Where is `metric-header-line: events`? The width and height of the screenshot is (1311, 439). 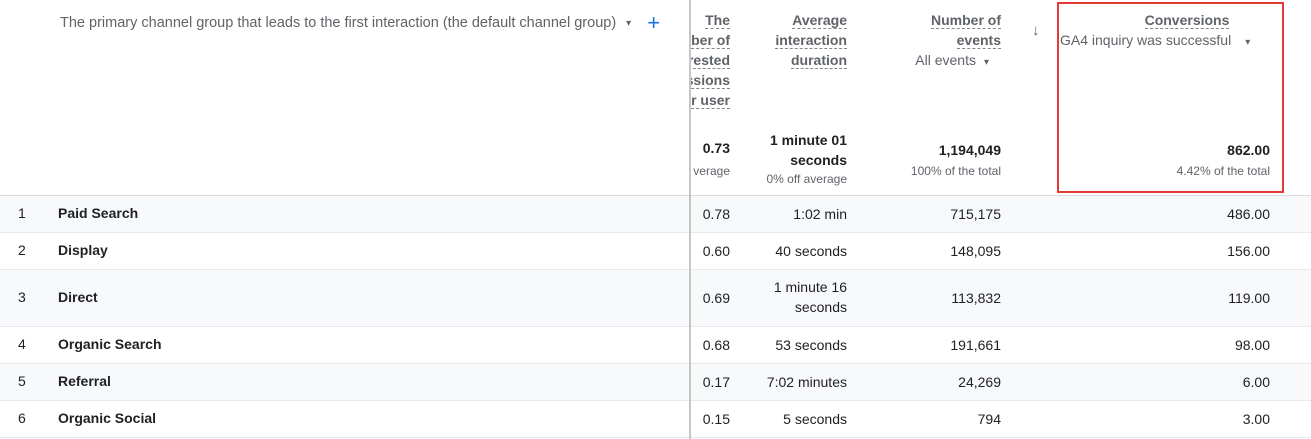
metric-header-line: events is located at coordinates (978, 40).